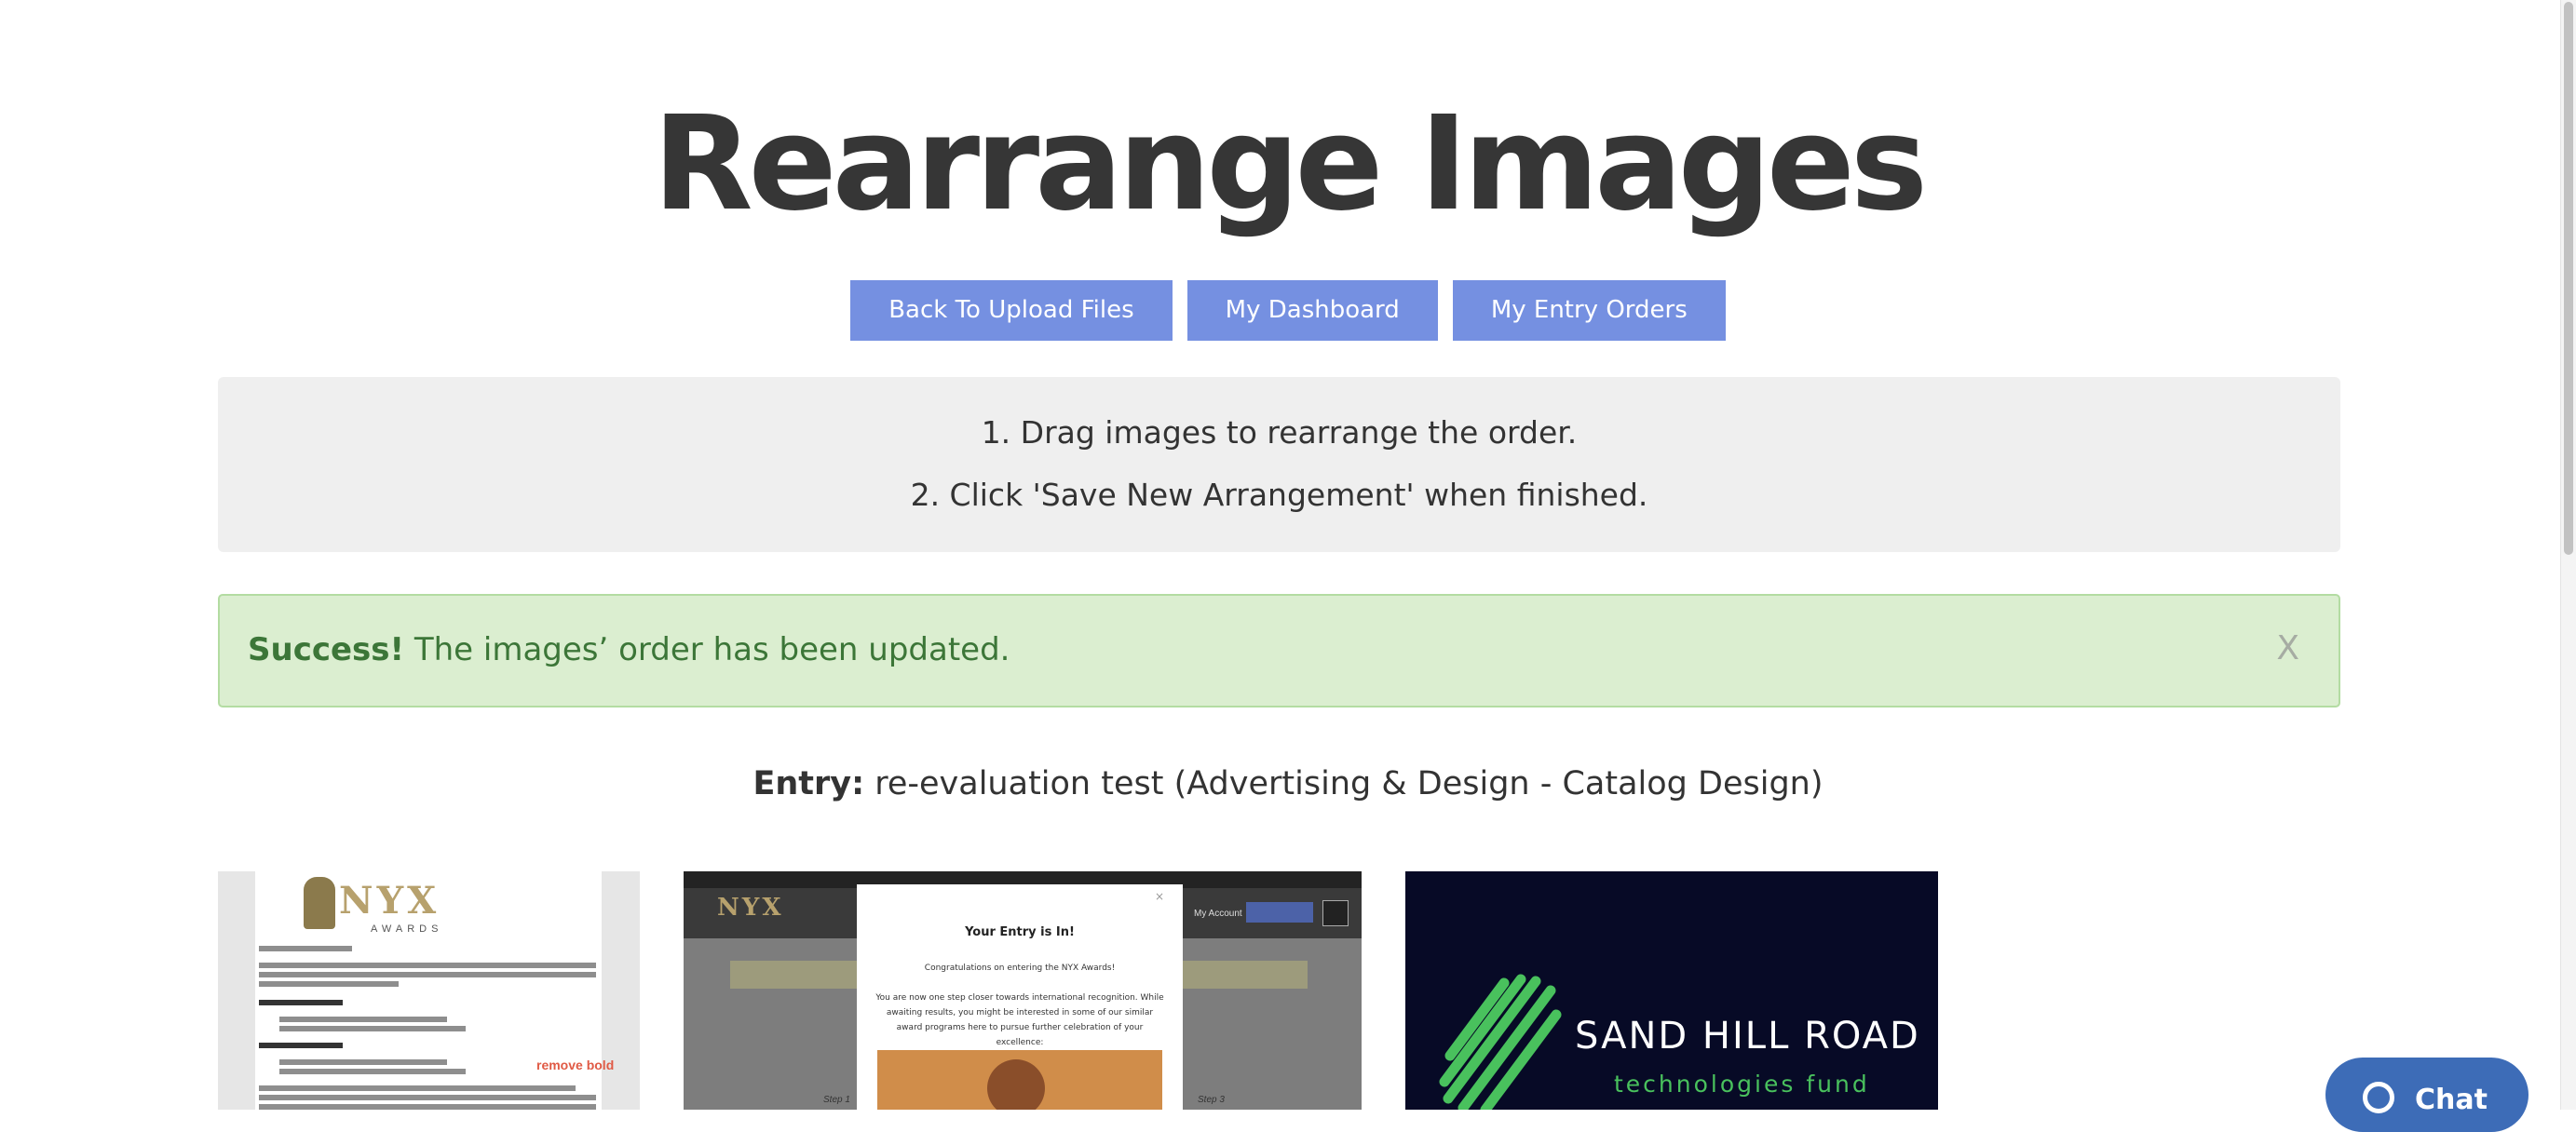 The image size is (2576, 1132). What do you see at coordinates (1290, 164) in the screenshot?
I see `page-title: Rearrange Images` at bounding box center [1290, 164].